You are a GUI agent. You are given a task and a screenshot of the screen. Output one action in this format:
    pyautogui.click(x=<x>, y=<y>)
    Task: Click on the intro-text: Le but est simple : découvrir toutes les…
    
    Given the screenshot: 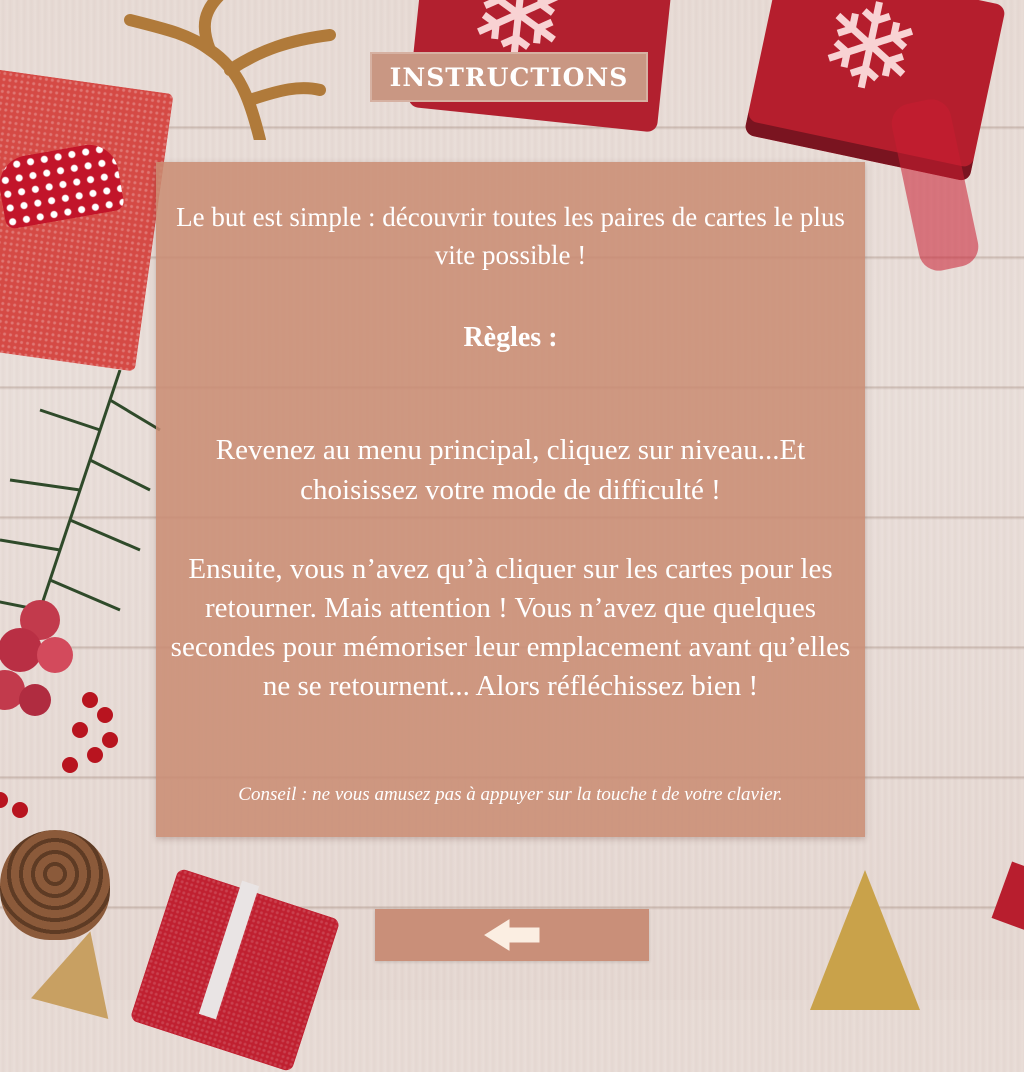 What is the action you would take?
    pyautogui.click(x=510, y=236)
    